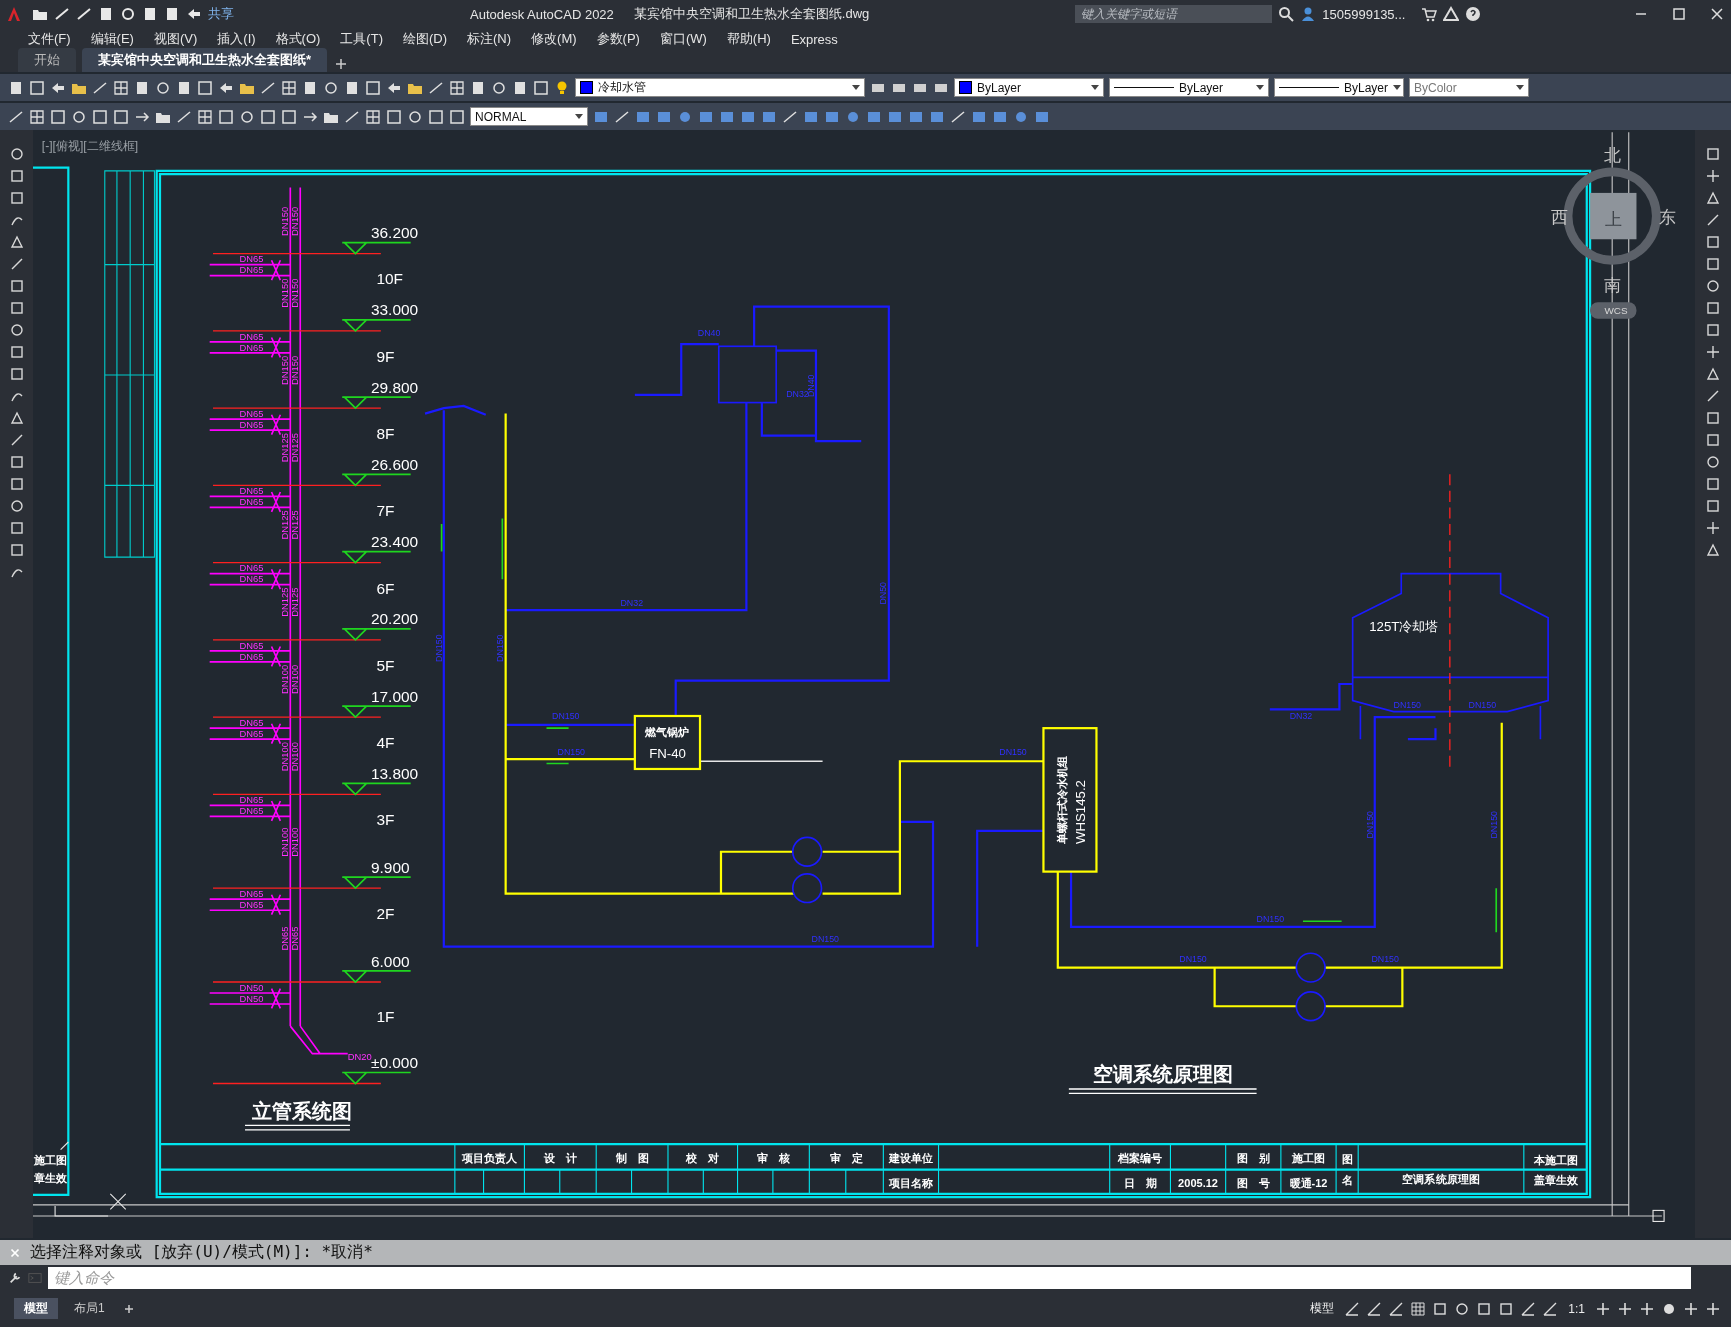 This screenshot has width=1731, height=1327. I want to click on viewcube-face-label: 上, so click(1613, 219).